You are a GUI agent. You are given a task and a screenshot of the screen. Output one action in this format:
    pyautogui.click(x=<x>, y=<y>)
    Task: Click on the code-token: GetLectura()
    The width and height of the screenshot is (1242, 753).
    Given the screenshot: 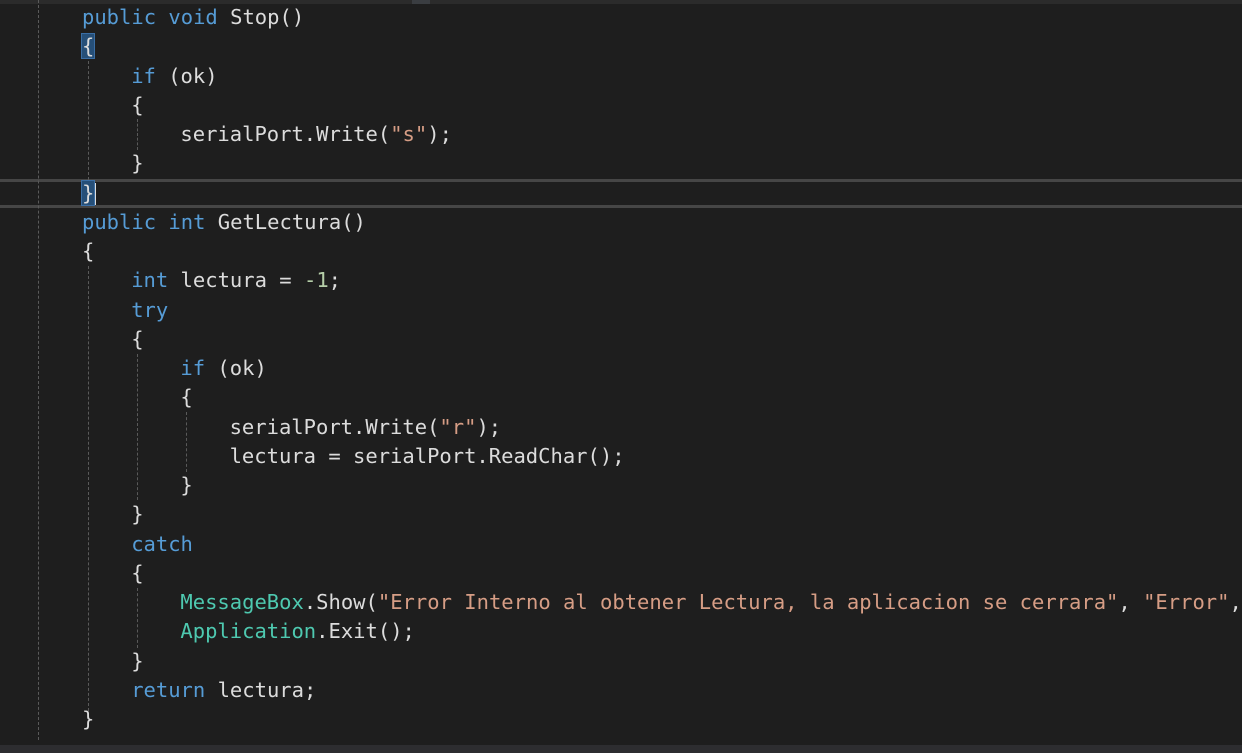 What is the action you would take?
    pyautogui.click(x=285, y=221)
    